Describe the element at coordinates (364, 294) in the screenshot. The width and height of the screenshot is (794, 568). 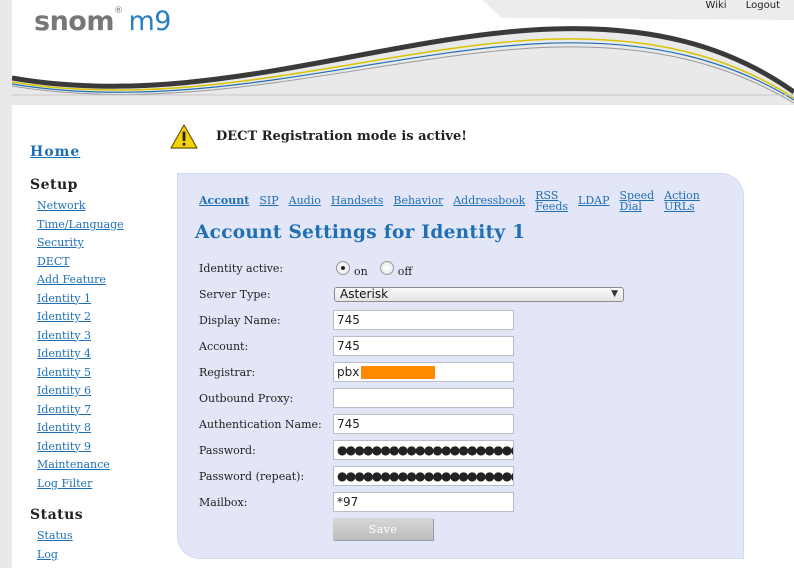
I see `server-type-value: Asterisk` at that location.